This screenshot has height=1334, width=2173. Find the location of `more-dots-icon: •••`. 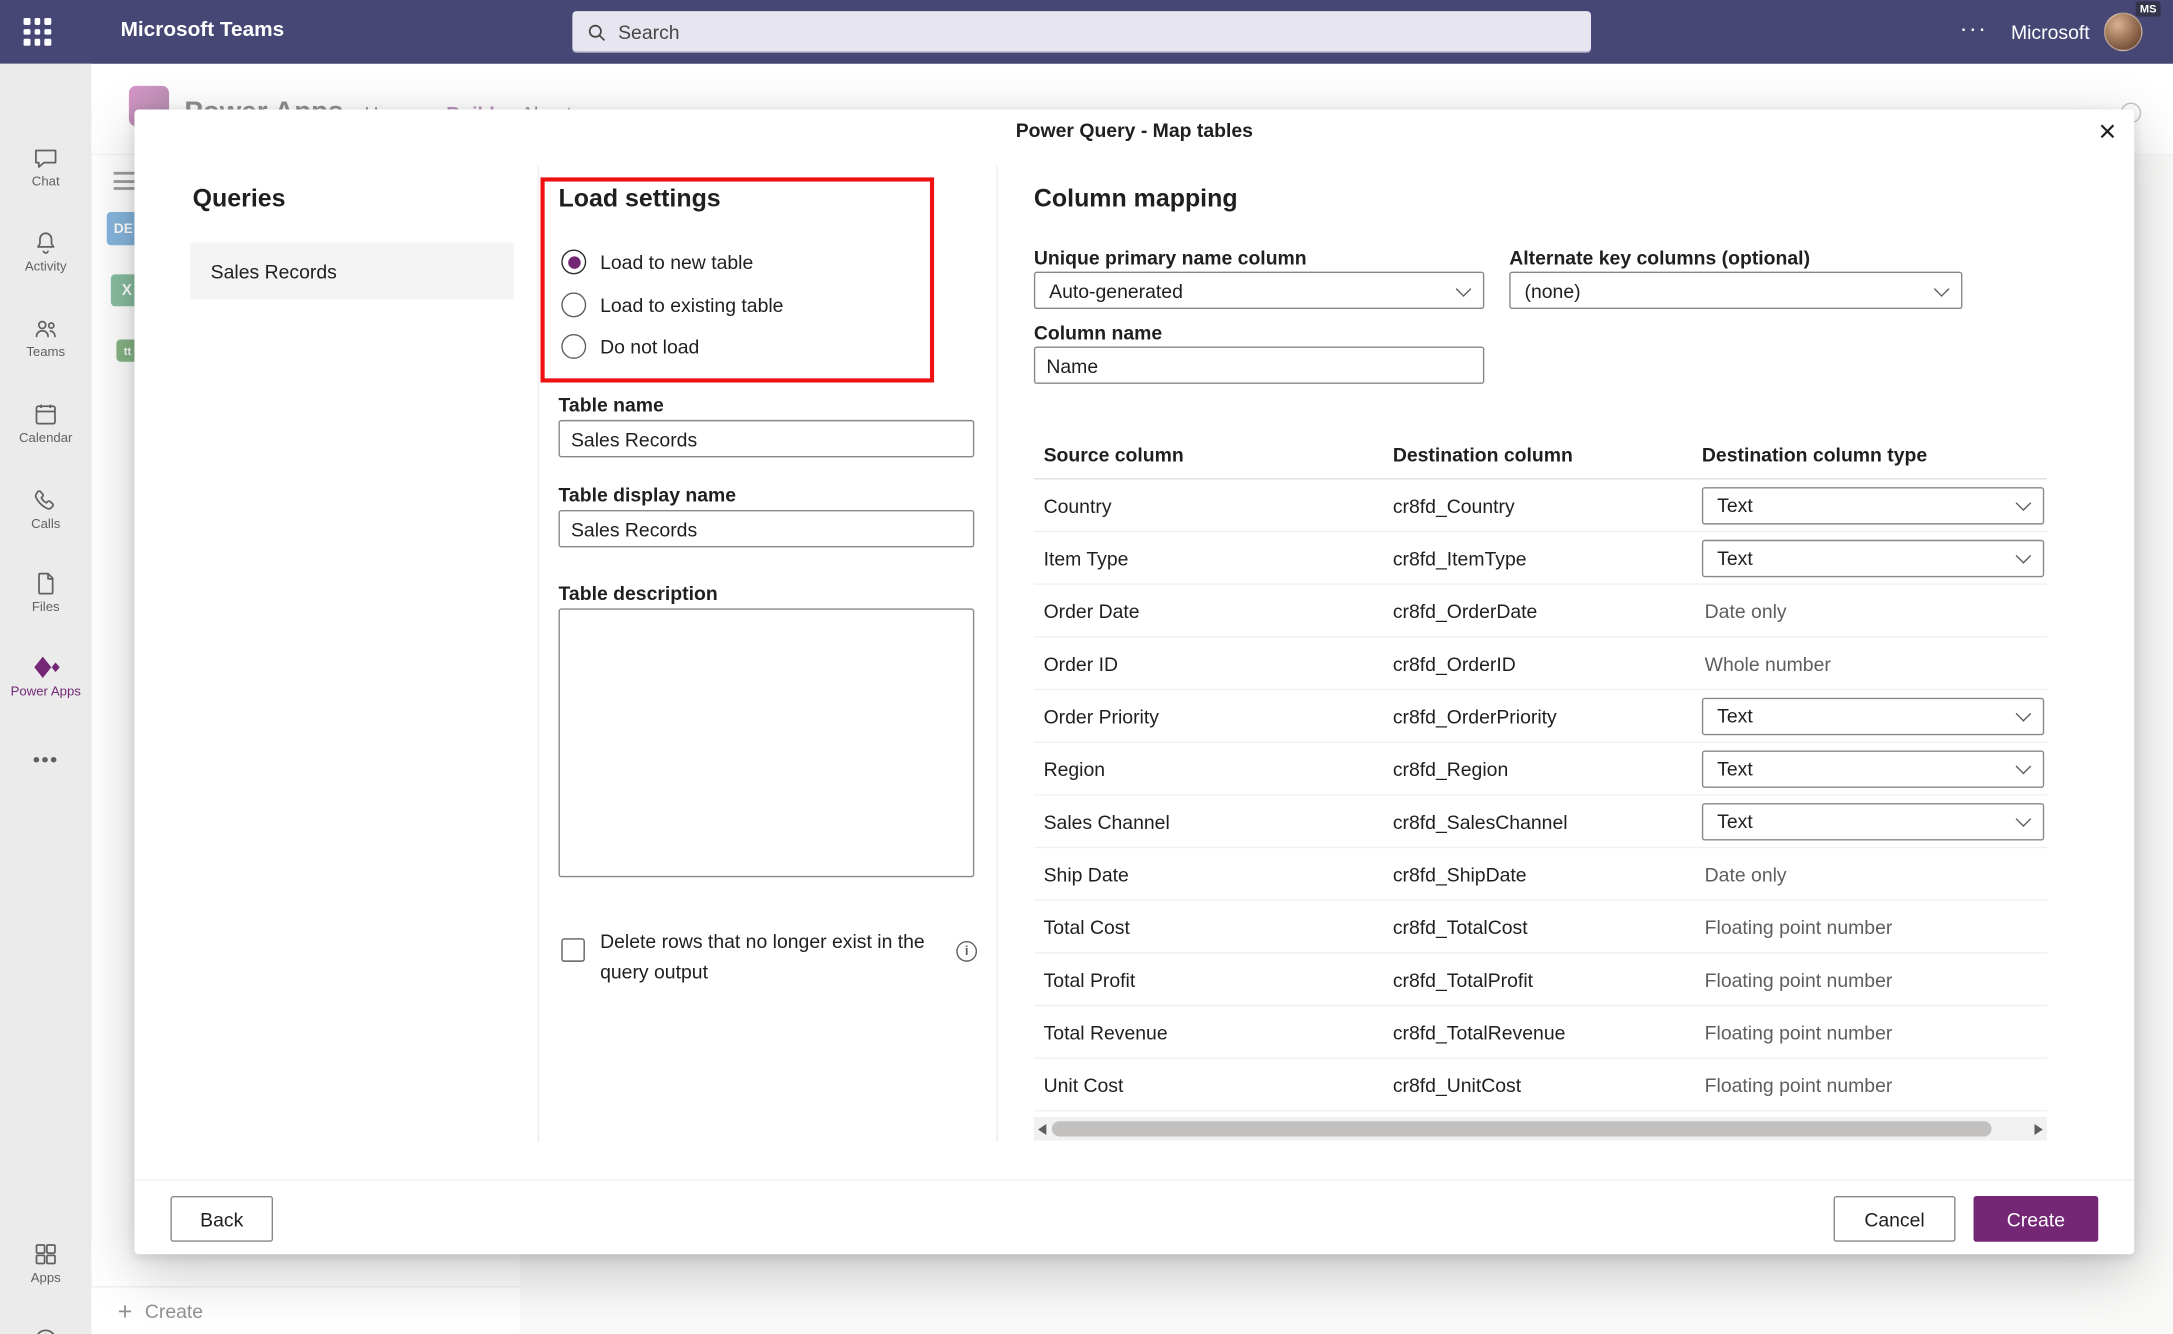

more-dots-icon: ••• is located at coordinates (45, 760).